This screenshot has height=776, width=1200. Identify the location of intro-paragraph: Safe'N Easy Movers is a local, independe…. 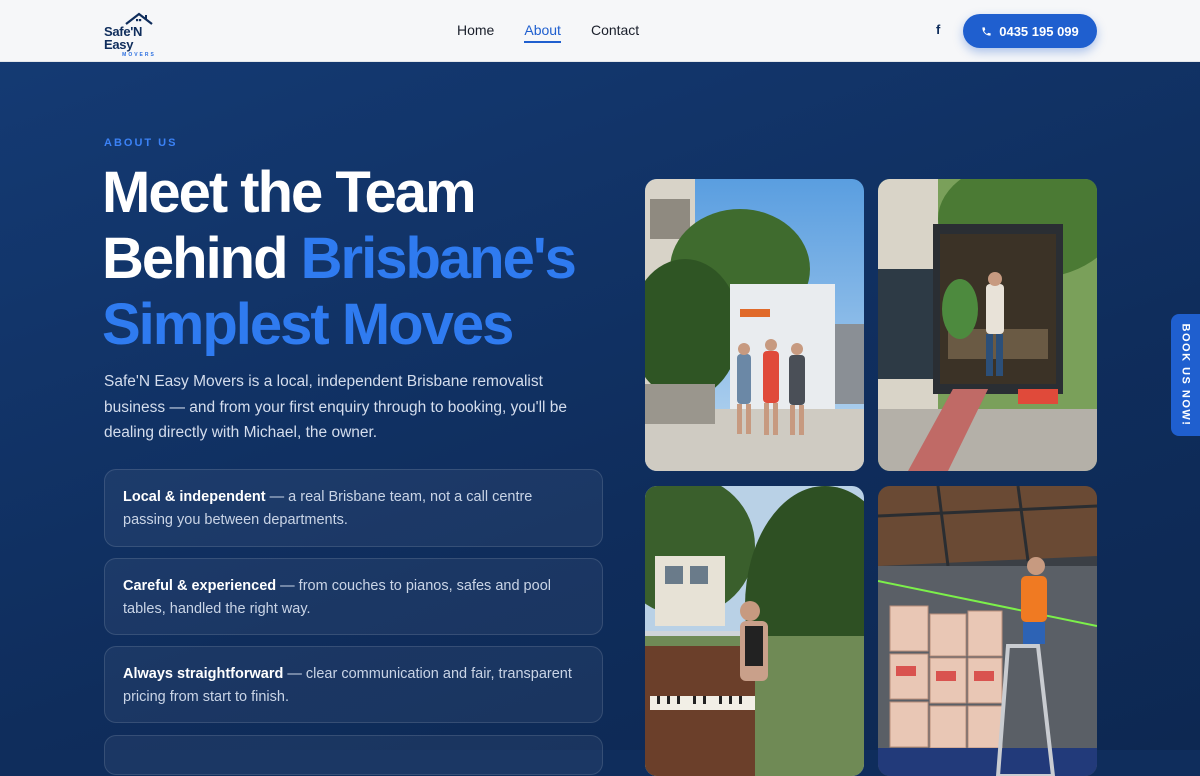
(336, 407).